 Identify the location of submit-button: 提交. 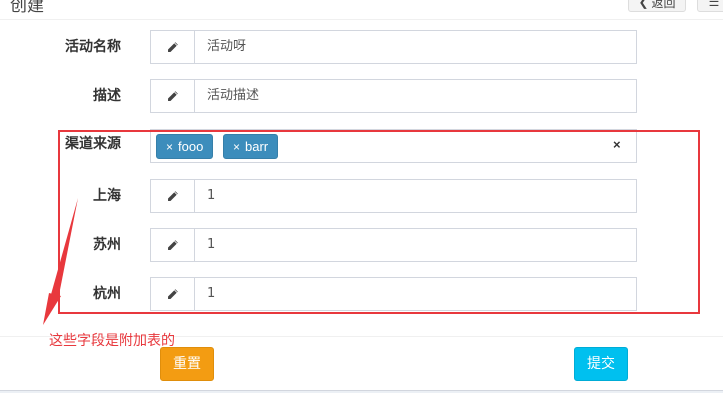
(601, 364).